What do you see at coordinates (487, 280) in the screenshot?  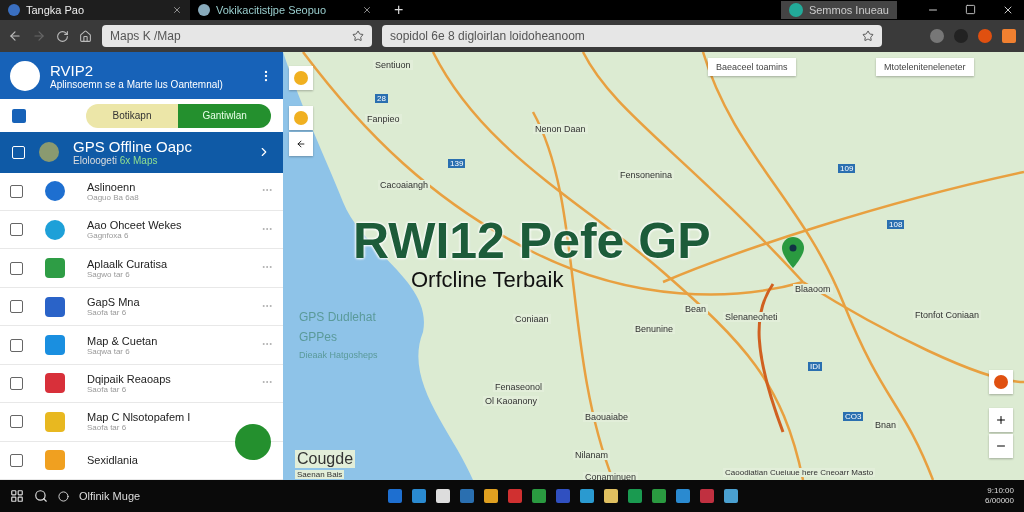 I see `map-tagline: Orfcline Terbaik` at bounding box center [487, 280].